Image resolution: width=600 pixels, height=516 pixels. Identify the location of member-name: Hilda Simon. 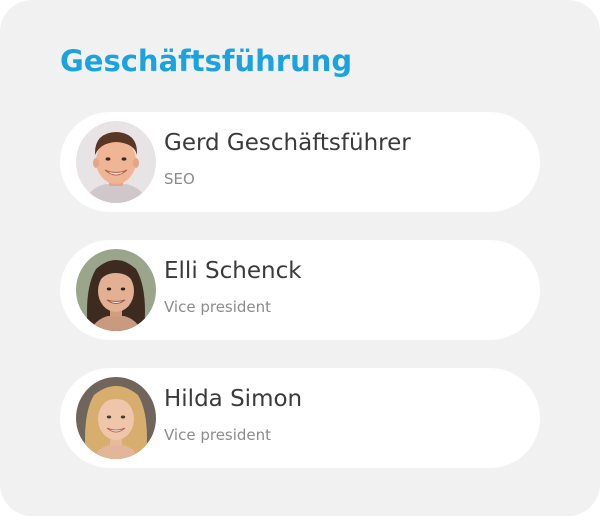
(233, 399).